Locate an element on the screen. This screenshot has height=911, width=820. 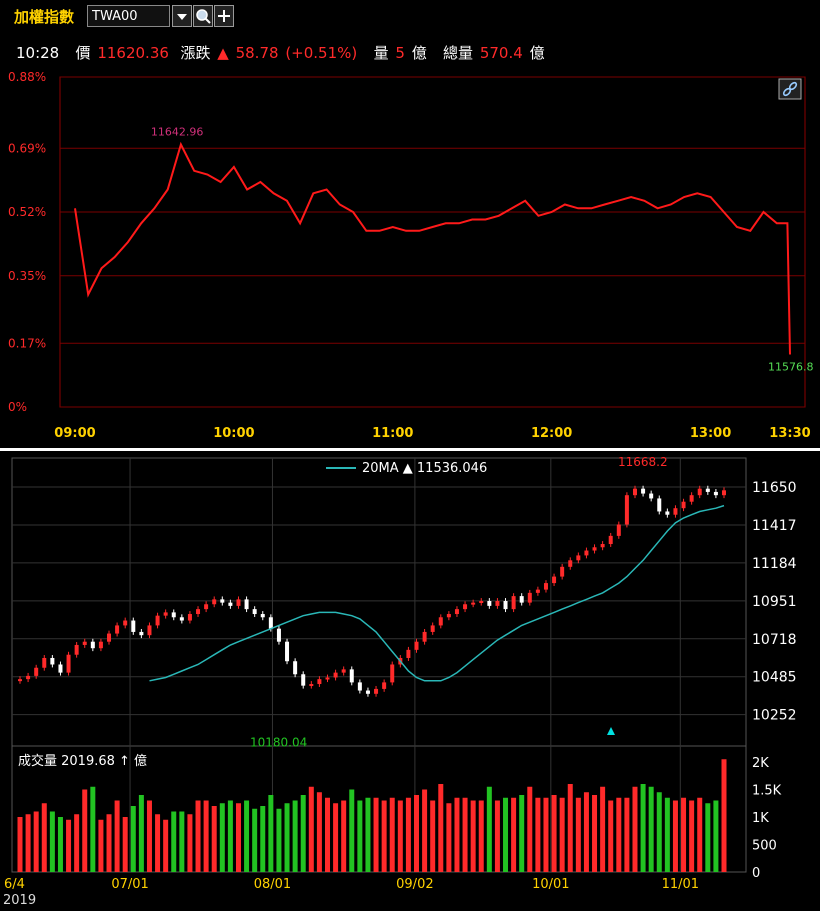
ma-legend-label: 20MA ▲ 11536.046 is located at coordinates (424, 468).